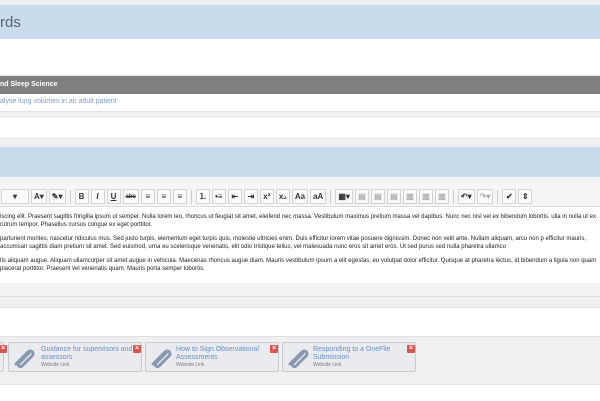 This screenshot has height=401, width=600. I want to click on unit-header: nd Sleep Science, so click(300, 85).